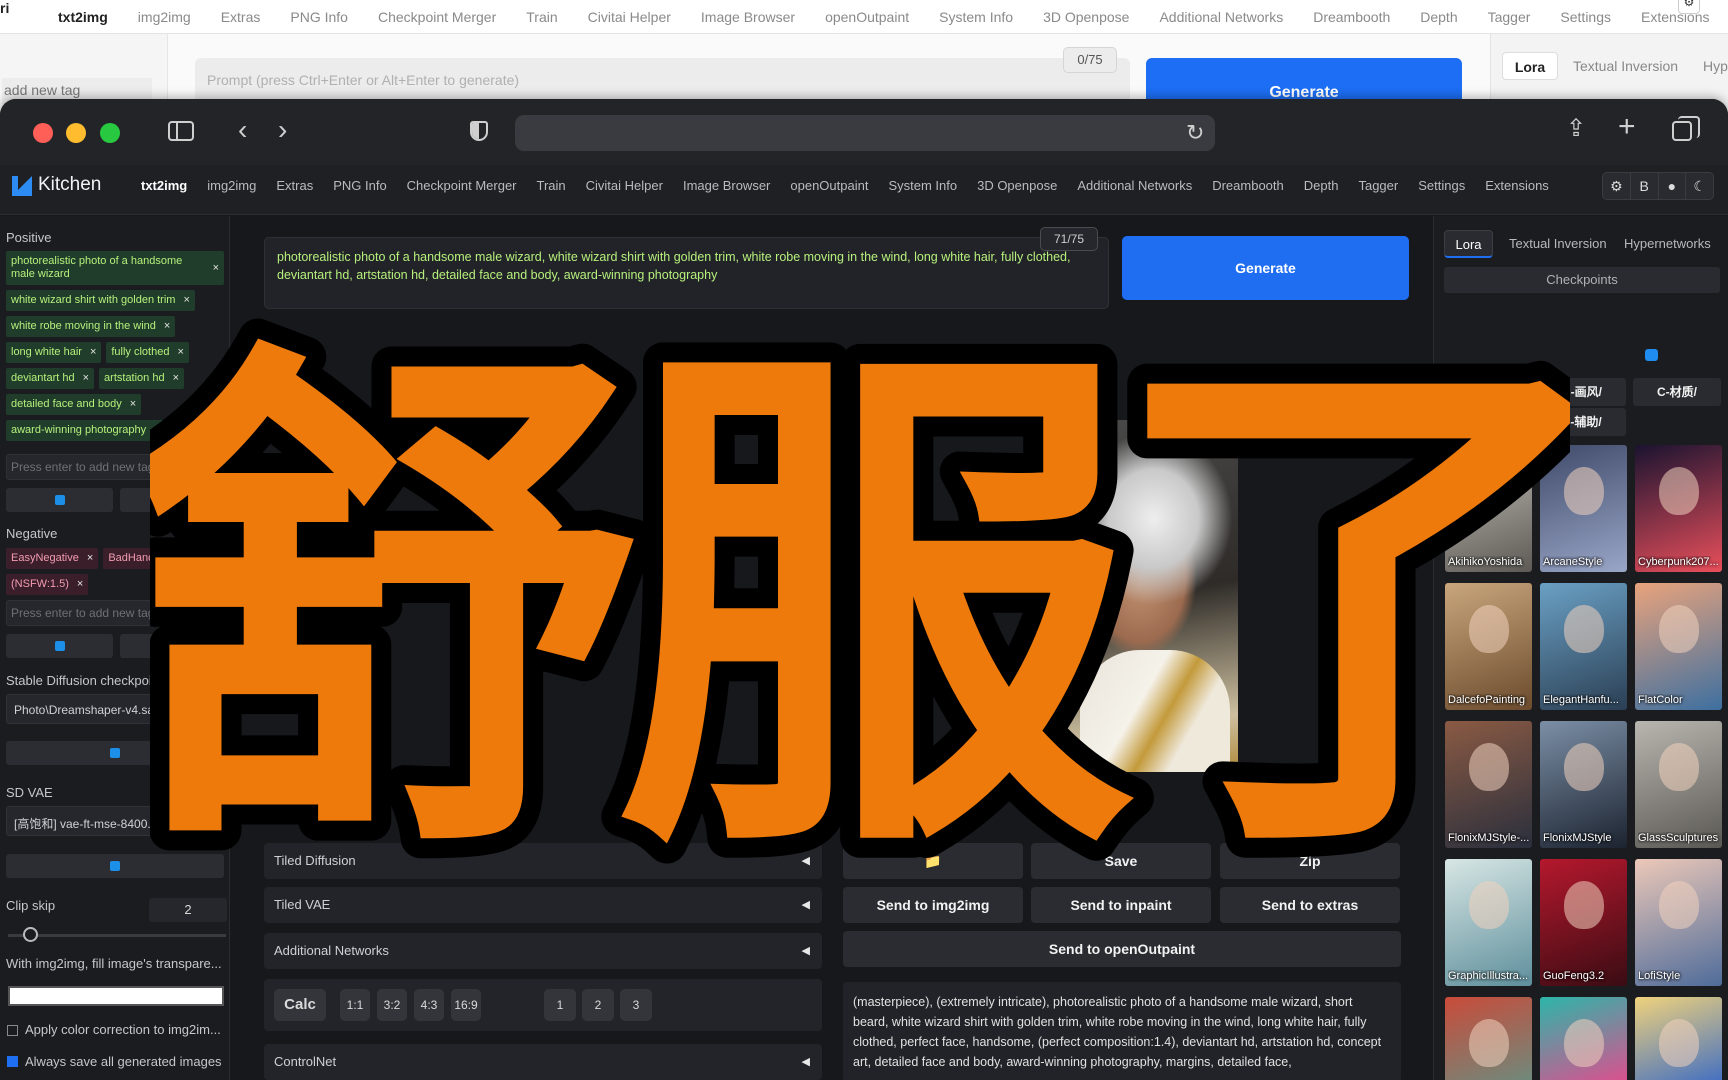 The width and height of the screenshot is (1728, 1080). Describe the element at coordinates (355, 1005) in the screenshot. I see `ratio-button-1-1: 1:1` at that location.